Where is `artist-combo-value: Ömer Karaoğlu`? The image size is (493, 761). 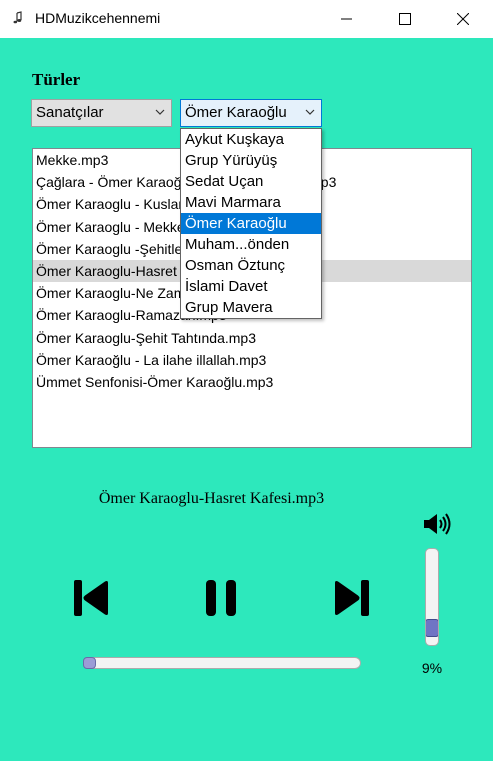
artist-combo-value: Ömer Karaoğlu is located at coordinates (236, 112).